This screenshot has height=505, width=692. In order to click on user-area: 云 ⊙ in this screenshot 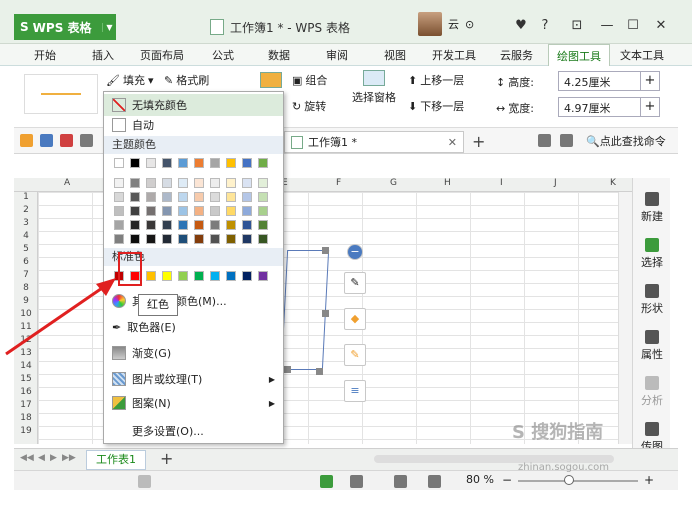, I will do `click(446, 24)`.